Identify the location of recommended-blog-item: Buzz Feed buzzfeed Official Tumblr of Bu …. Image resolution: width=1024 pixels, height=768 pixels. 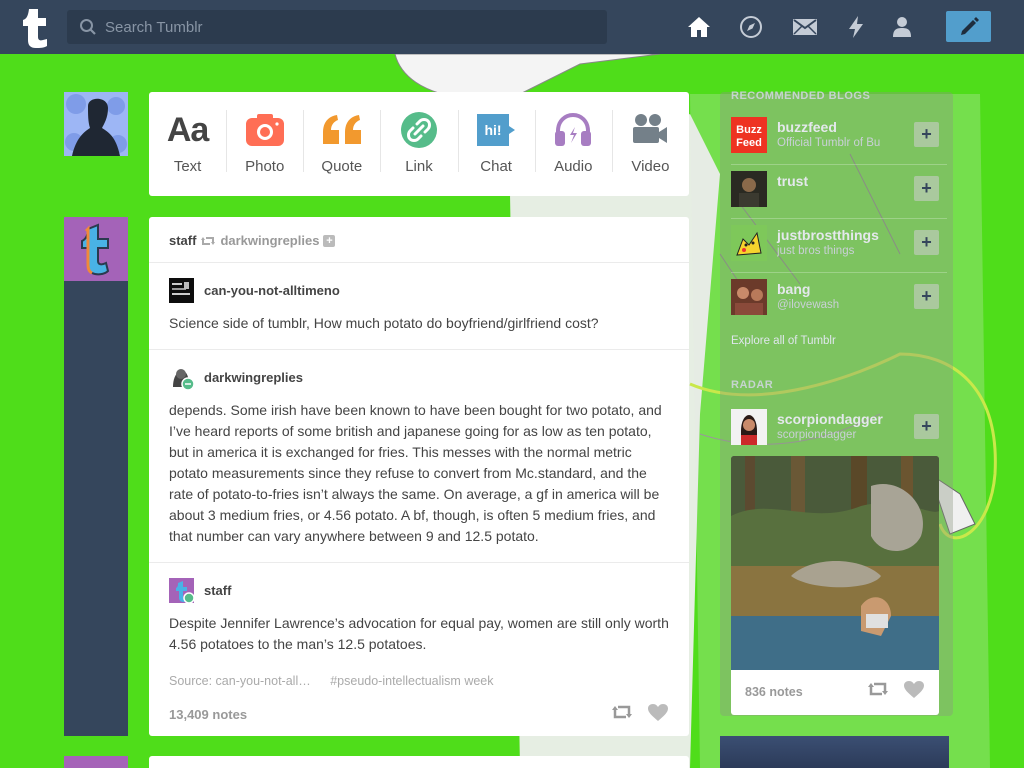
(835, 135).